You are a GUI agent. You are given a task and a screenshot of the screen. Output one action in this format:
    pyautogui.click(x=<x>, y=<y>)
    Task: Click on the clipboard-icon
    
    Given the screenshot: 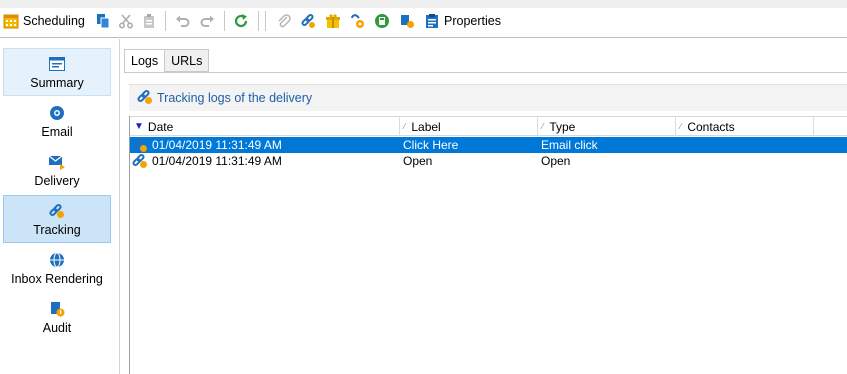 What is the action you would take?
    pyautogui.click(x=432, y=21)
    